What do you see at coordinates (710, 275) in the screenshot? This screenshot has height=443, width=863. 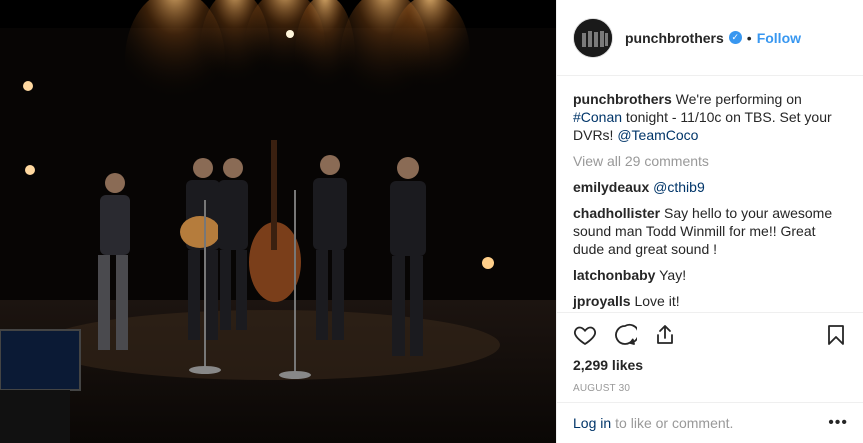 I see `comment-item: latchonbaby Yay!` at bounding box center [710, 275].